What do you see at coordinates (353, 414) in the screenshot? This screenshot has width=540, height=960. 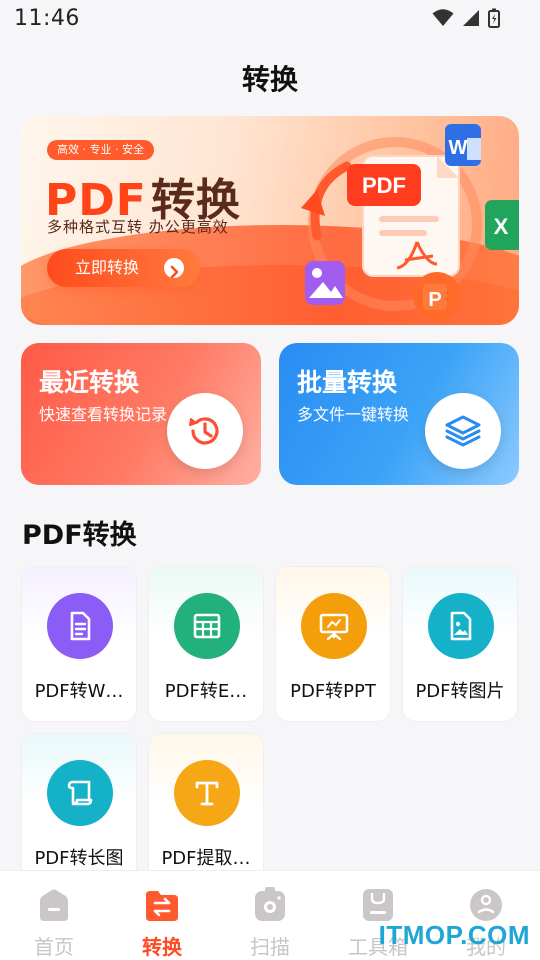 I see `batch-conversion-subtitle: 多文件一键转换` at bounding box center [353, 414].